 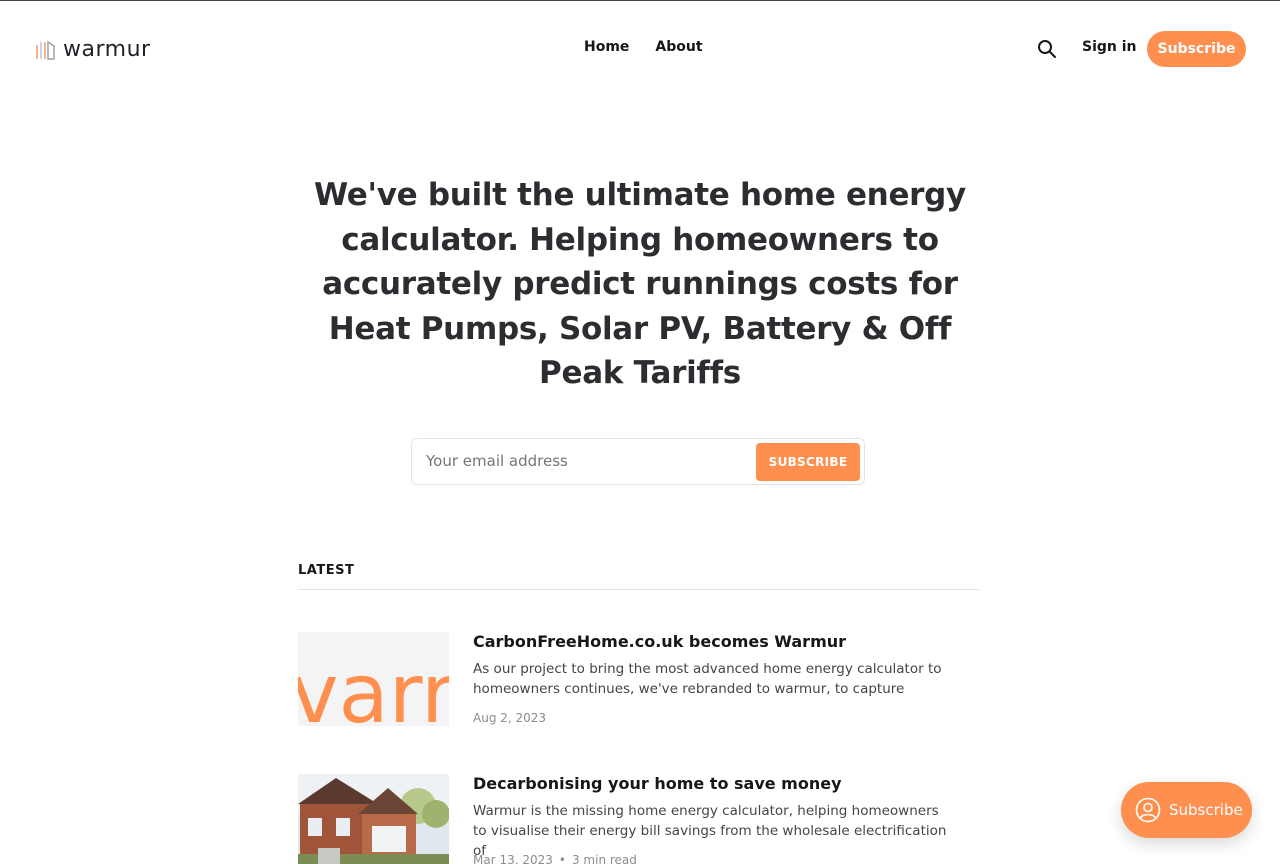 I want to click on email-field, so click(x=586, y=461).